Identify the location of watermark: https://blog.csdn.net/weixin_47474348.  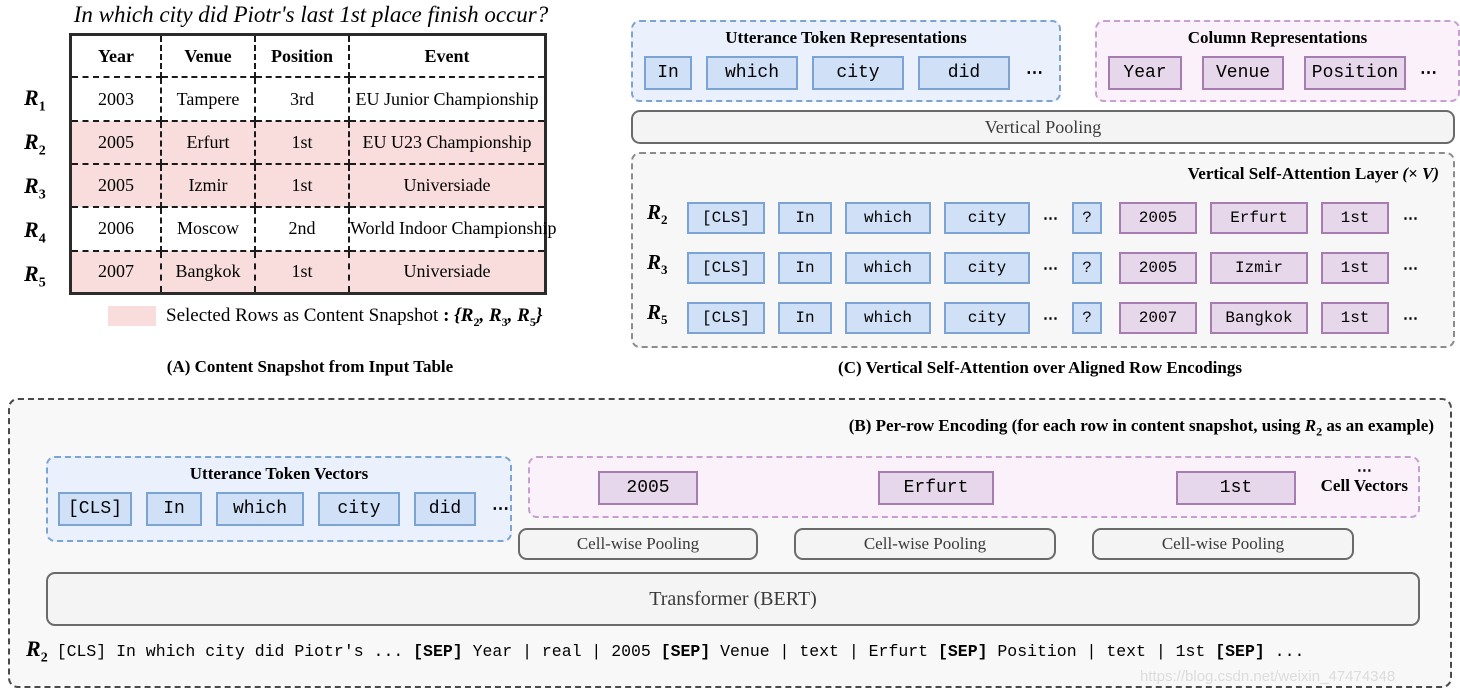
(1268, 676).